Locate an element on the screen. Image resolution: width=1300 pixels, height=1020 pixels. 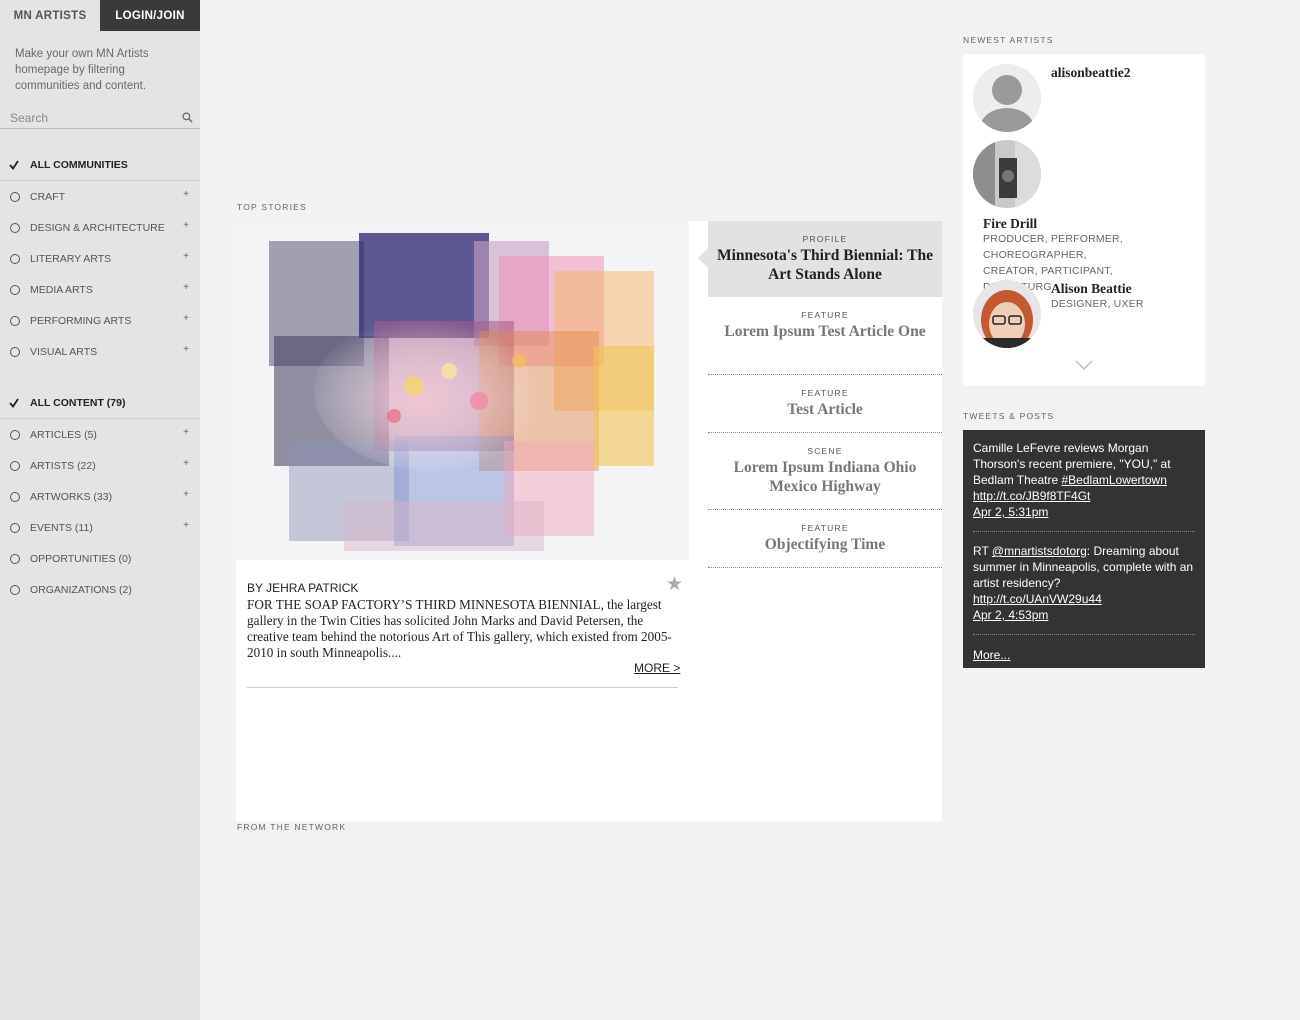
community-label: PERFORMING ARTS is located at coordinates (81, 320).